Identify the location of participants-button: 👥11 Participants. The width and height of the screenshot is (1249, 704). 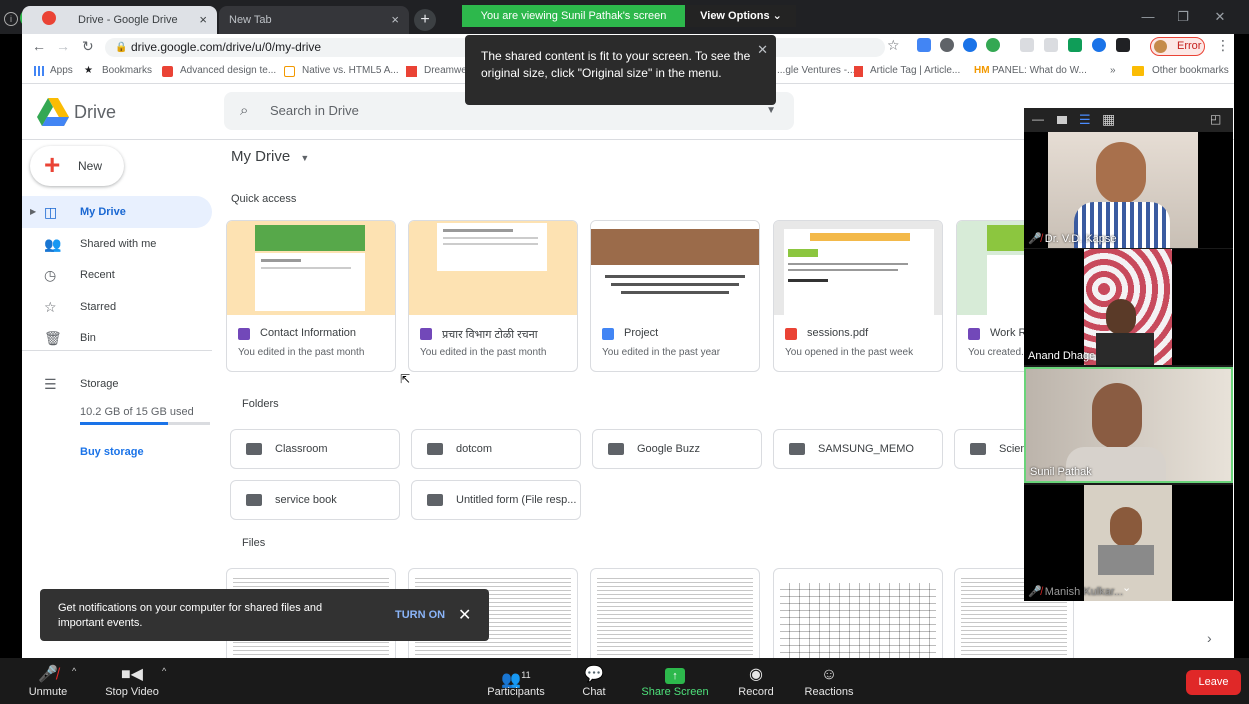
(516, 681).